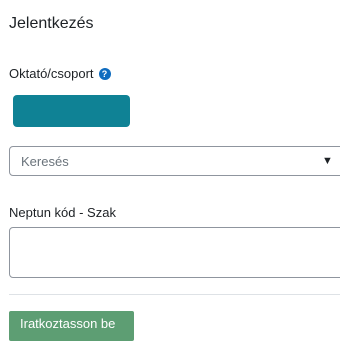 This screenshot has width=340, height=341. Describe the element at coordinates (51, 23) in the screenshot. I see `page-title: Jelentkezés` at that location.